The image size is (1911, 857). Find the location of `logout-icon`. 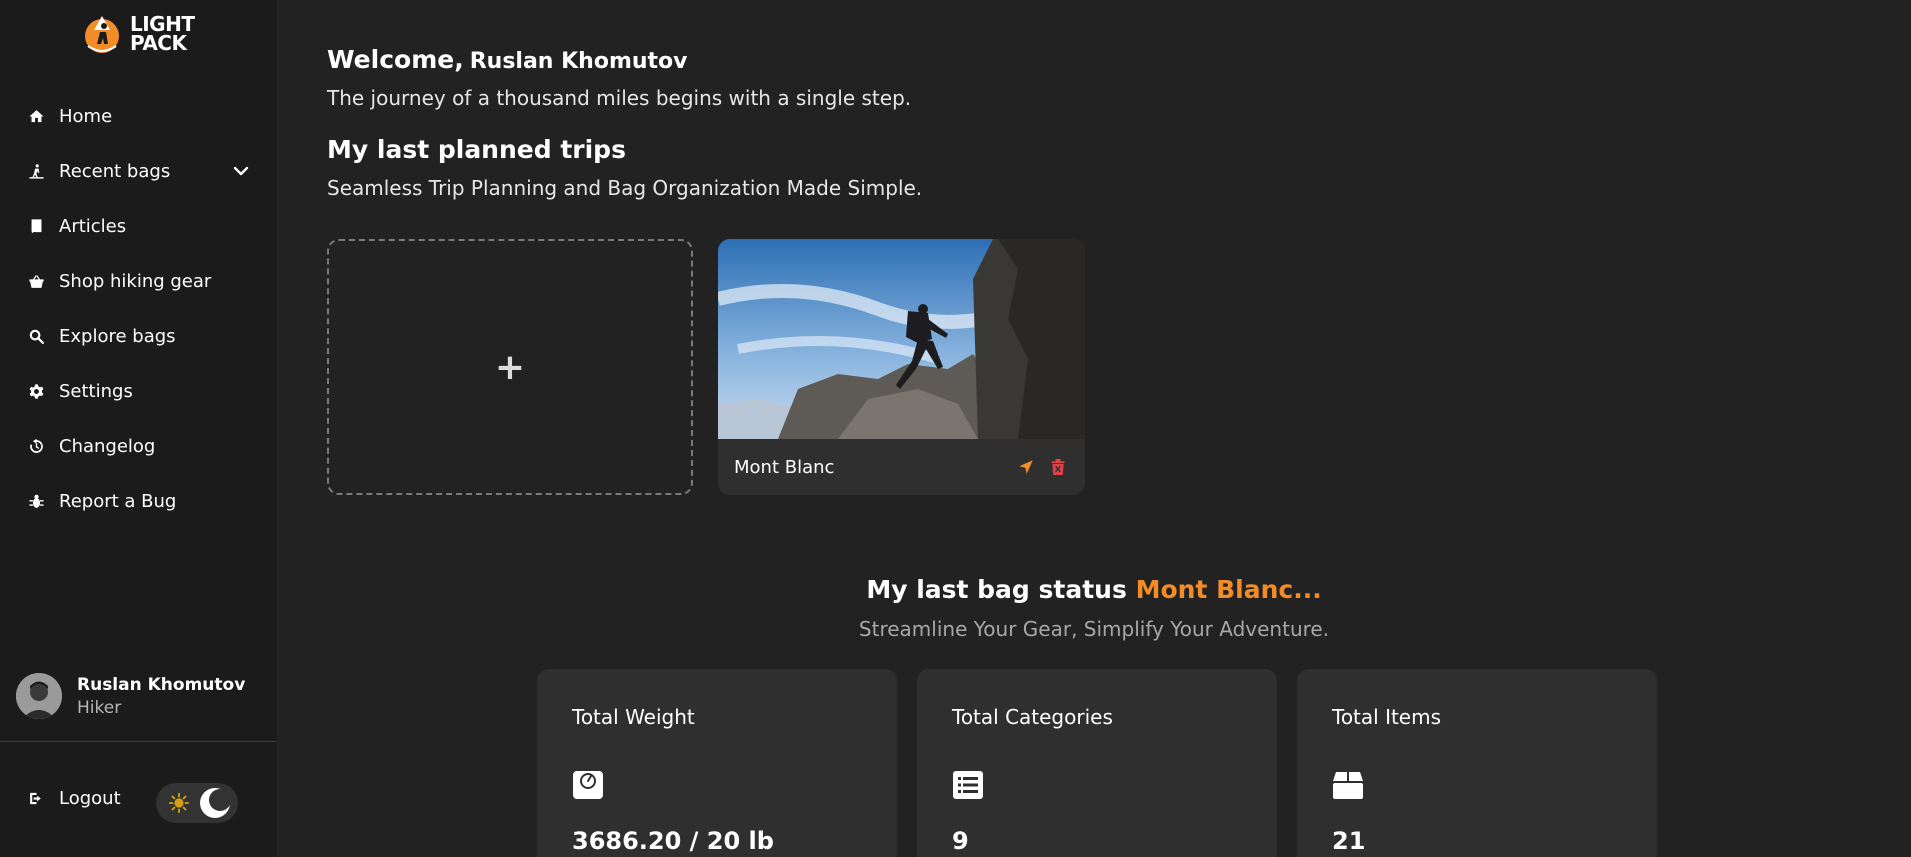

logout-icon is located at coordinates (36, 799).